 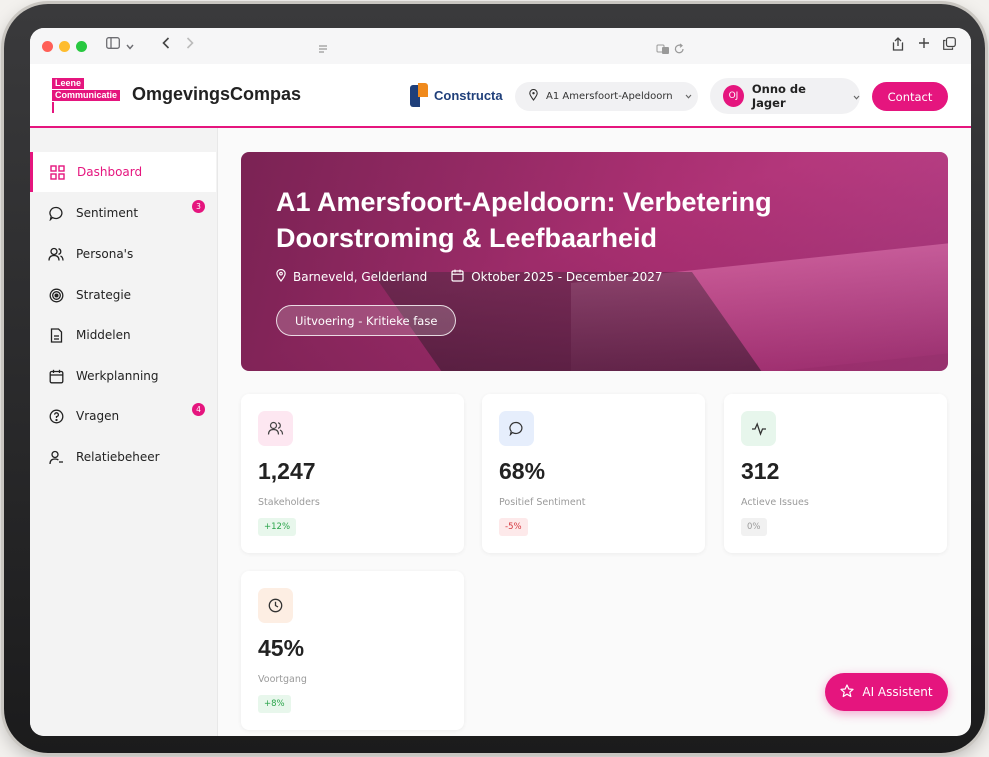 What do you see at coordinates (64, 46) in the screenshot?
I see `minimize-window-button` at bounding box center [64, 46].